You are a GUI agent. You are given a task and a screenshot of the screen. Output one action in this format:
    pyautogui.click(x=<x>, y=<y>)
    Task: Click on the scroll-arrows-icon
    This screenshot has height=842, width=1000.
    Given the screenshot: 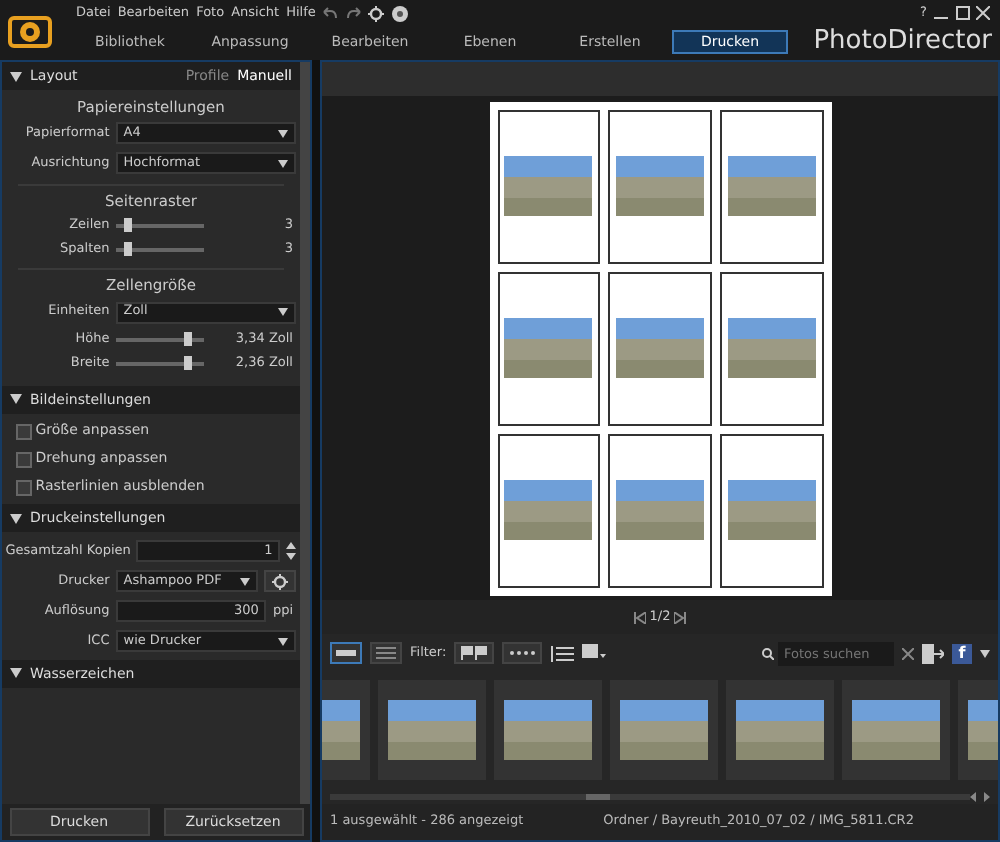 What is the action you would take?
    pyautogui.click(x=980, y=796)
    